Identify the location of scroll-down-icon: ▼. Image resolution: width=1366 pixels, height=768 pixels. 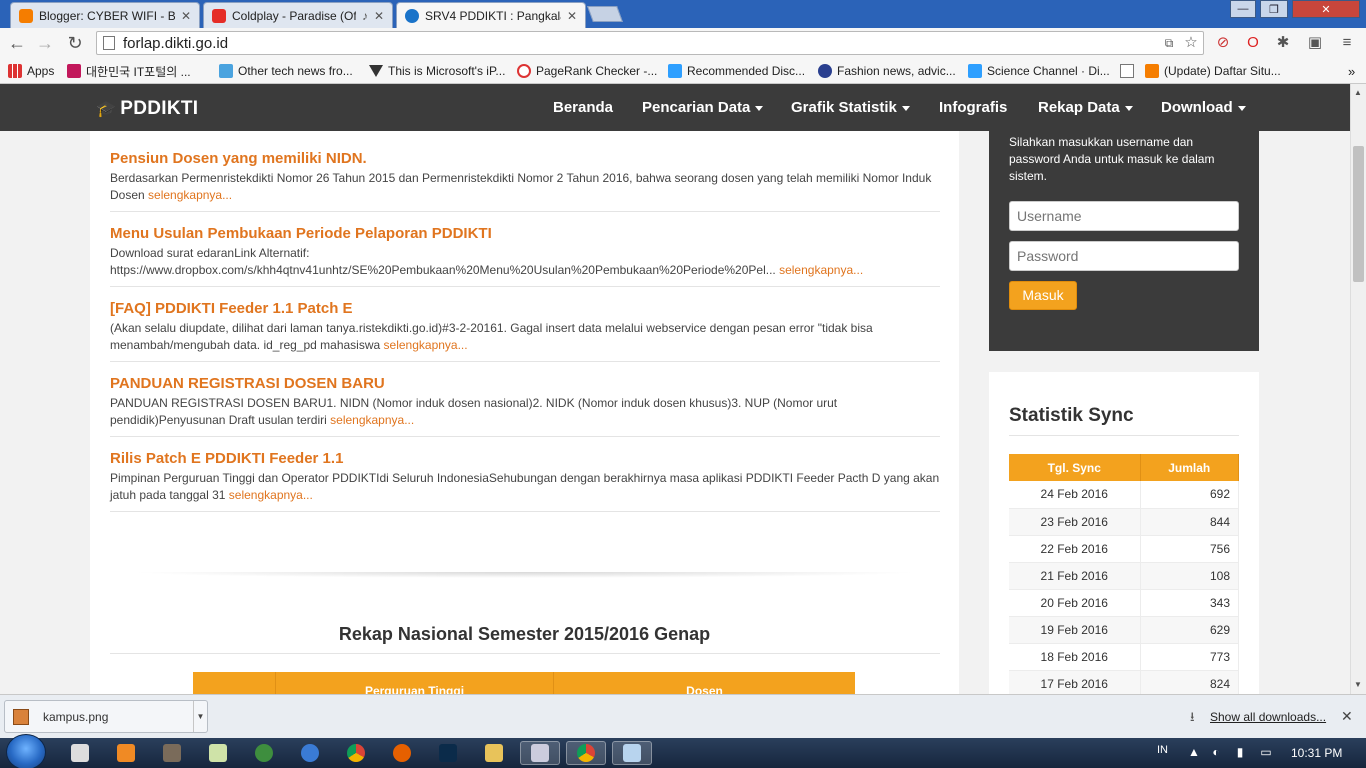
(1358, 684).